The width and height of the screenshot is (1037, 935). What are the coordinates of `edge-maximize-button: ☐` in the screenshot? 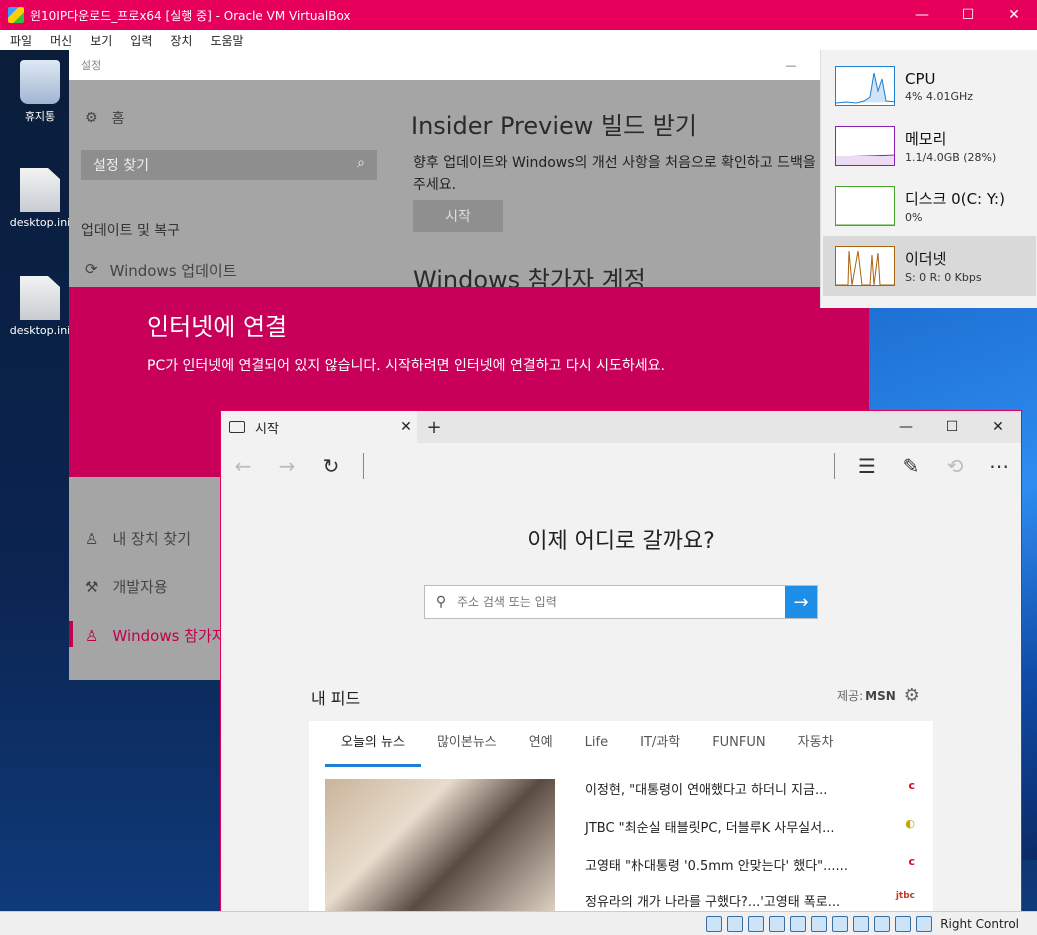 It's located at (952, 427).